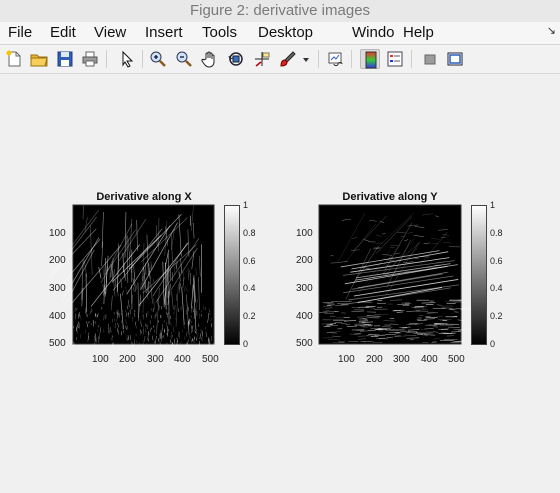 The height and width of the screenshot is (493, 560). I want to click on pointer-icon, so click(127, 59).